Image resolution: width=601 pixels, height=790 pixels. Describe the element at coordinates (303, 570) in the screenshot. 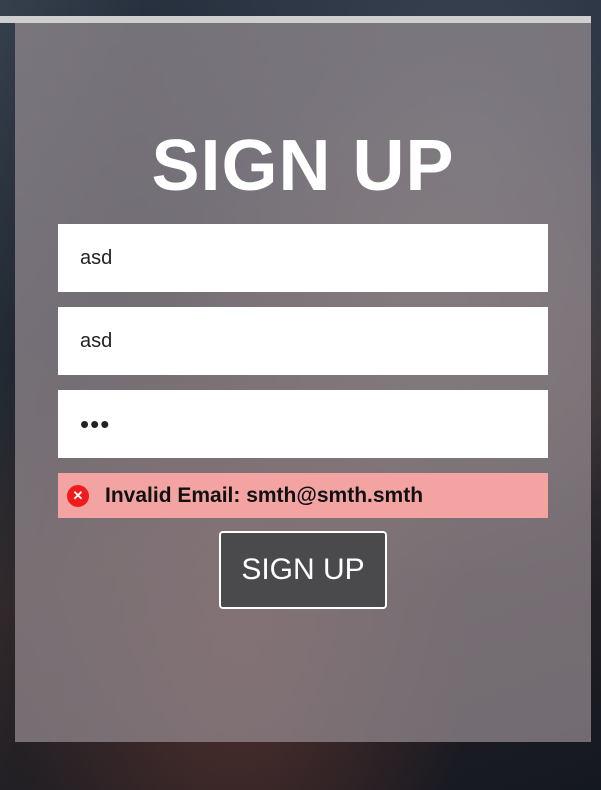

I see `signup-button: SIGN UP` at that location.